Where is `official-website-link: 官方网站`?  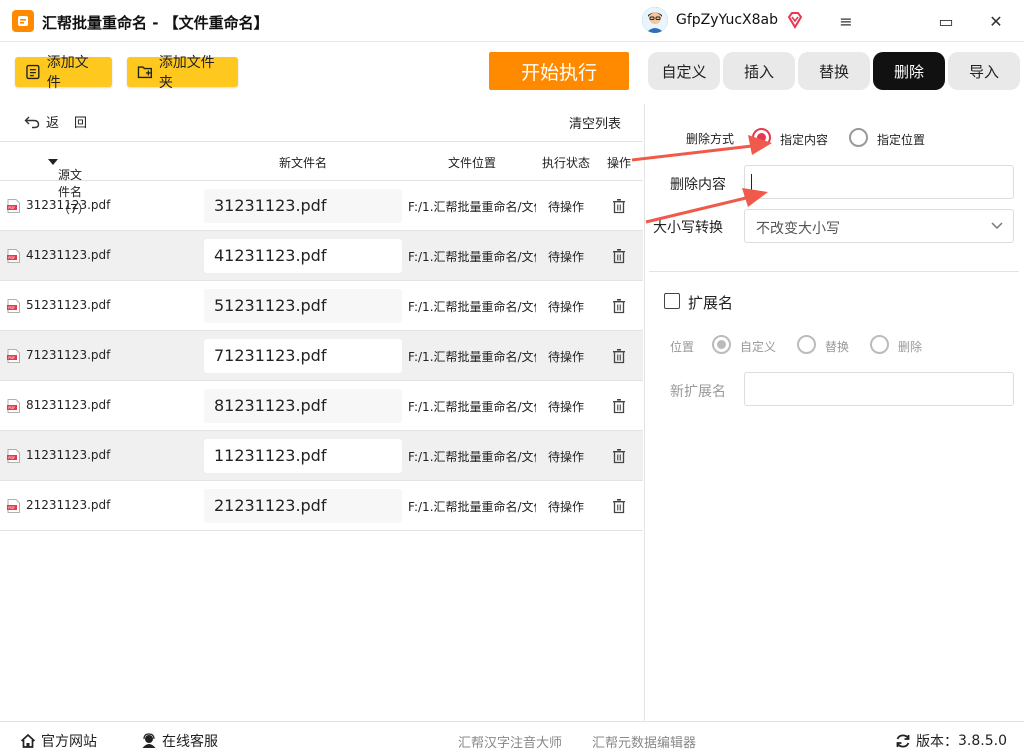
official-website-link: 官方网站 is located at coordinates (58, 741).